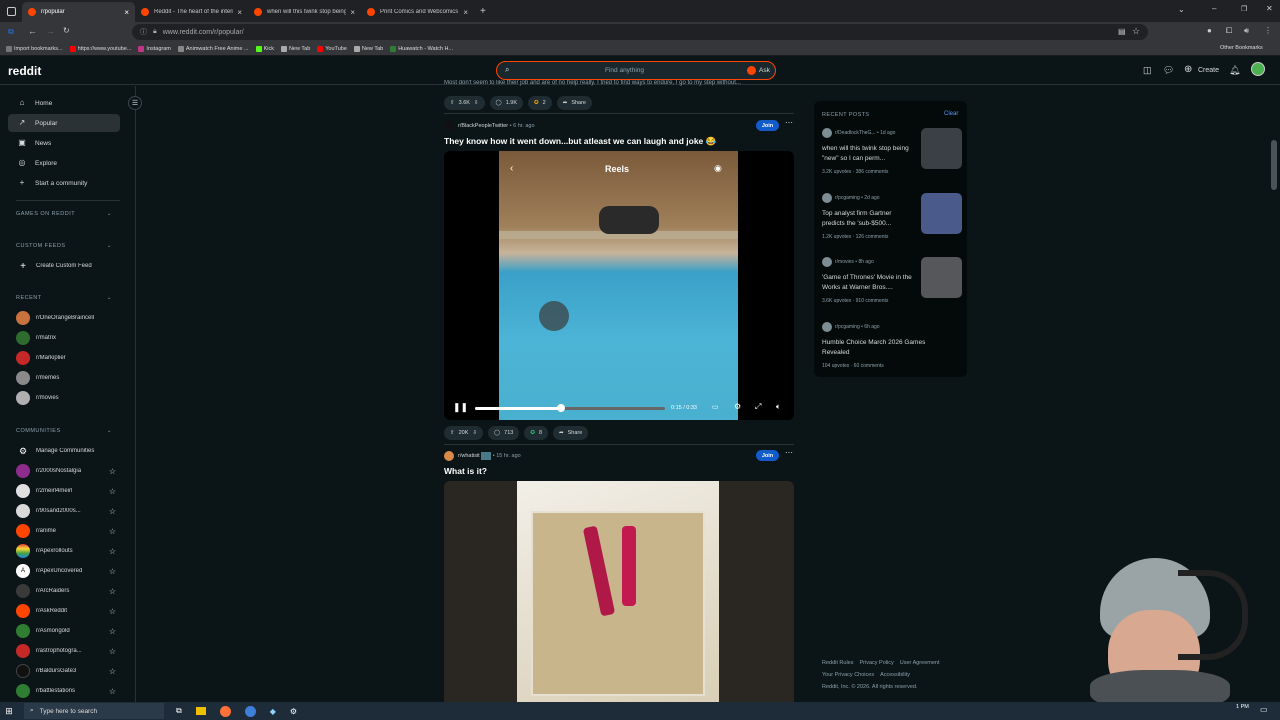 Image resolution: width=1280 pixels, height=720 pixels. Describe the element at coordinates (179, 711) in the screenshot. I see `task-view-icon: ⧉` at that location.